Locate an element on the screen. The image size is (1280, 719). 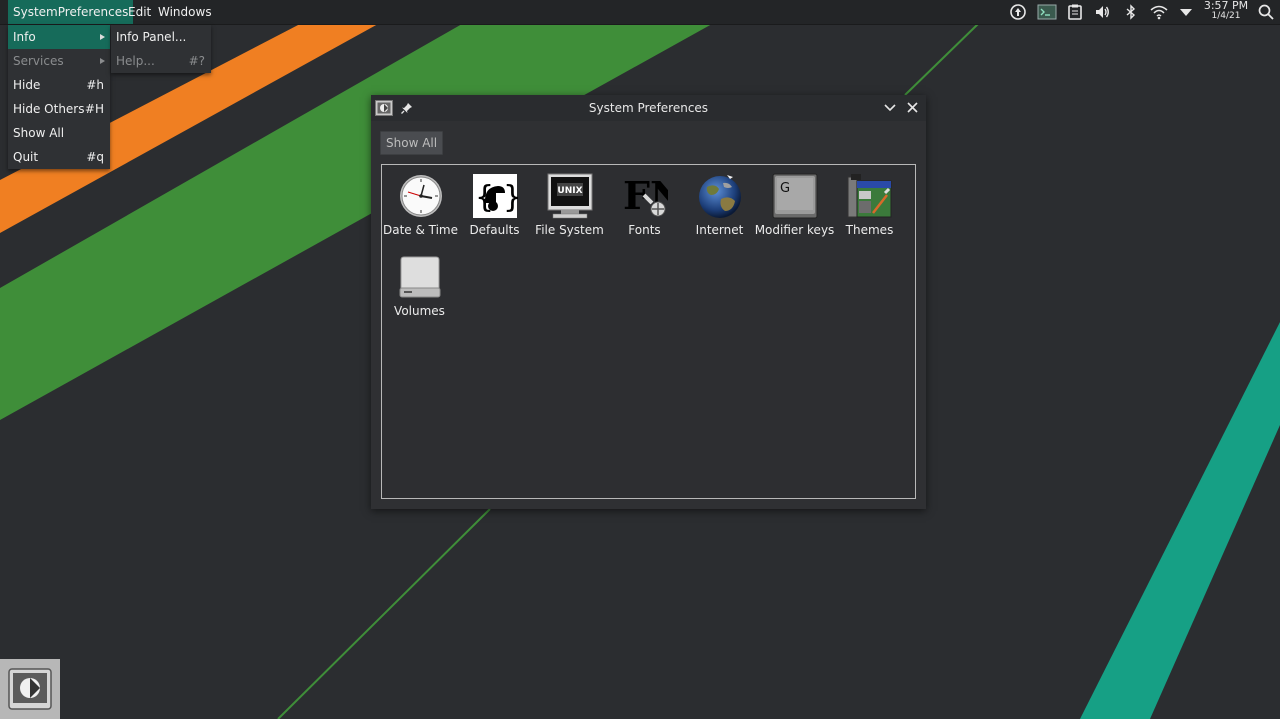
wifi-icon is located at coordinates (1159, 12).